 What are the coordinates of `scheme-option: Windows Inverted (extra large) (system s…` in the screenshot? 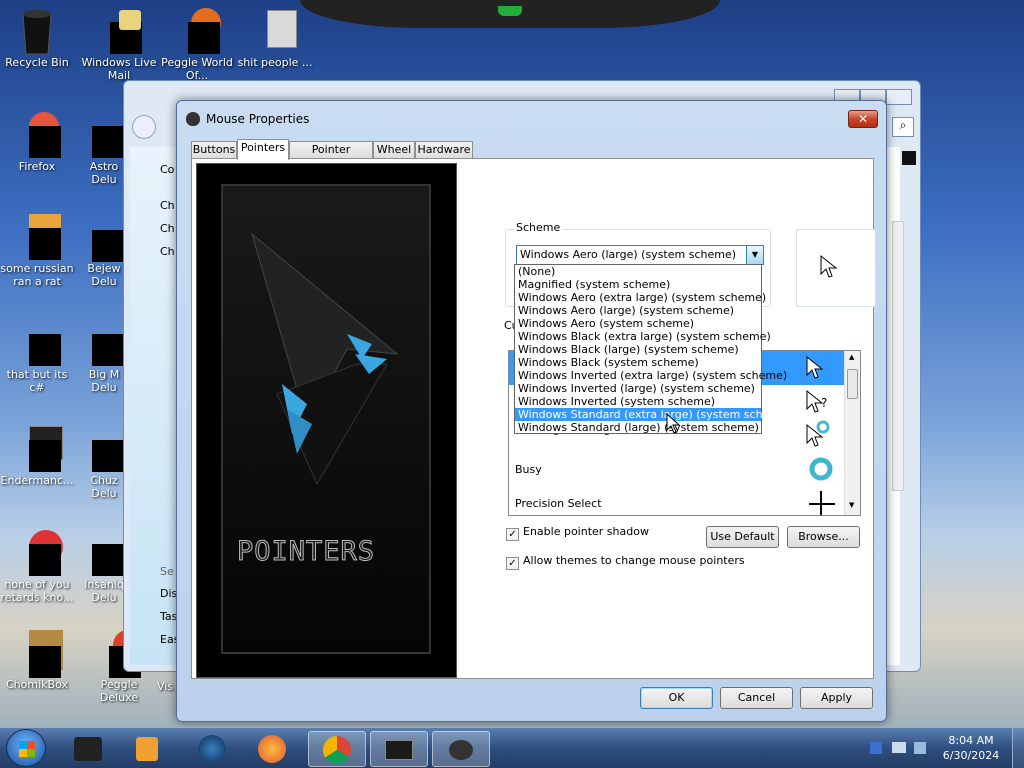 It's located at (651, 375).